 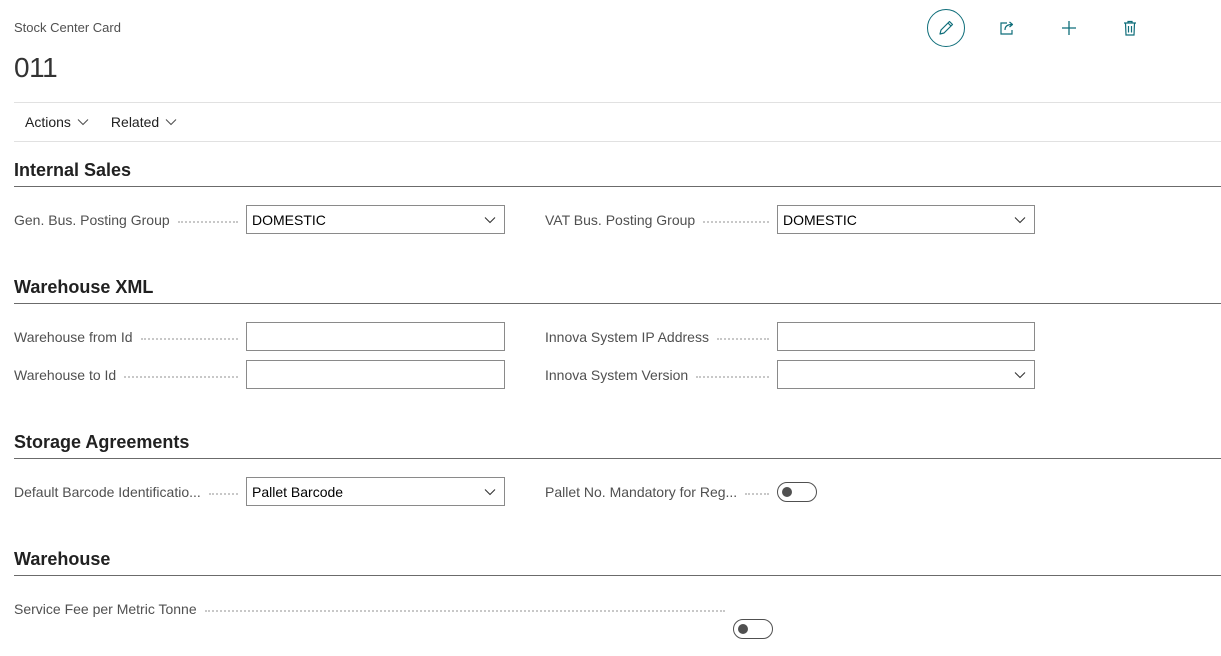 I want to click on gen-bus-posting-group-select: DOMESTIC, so click(x=375, y=219).